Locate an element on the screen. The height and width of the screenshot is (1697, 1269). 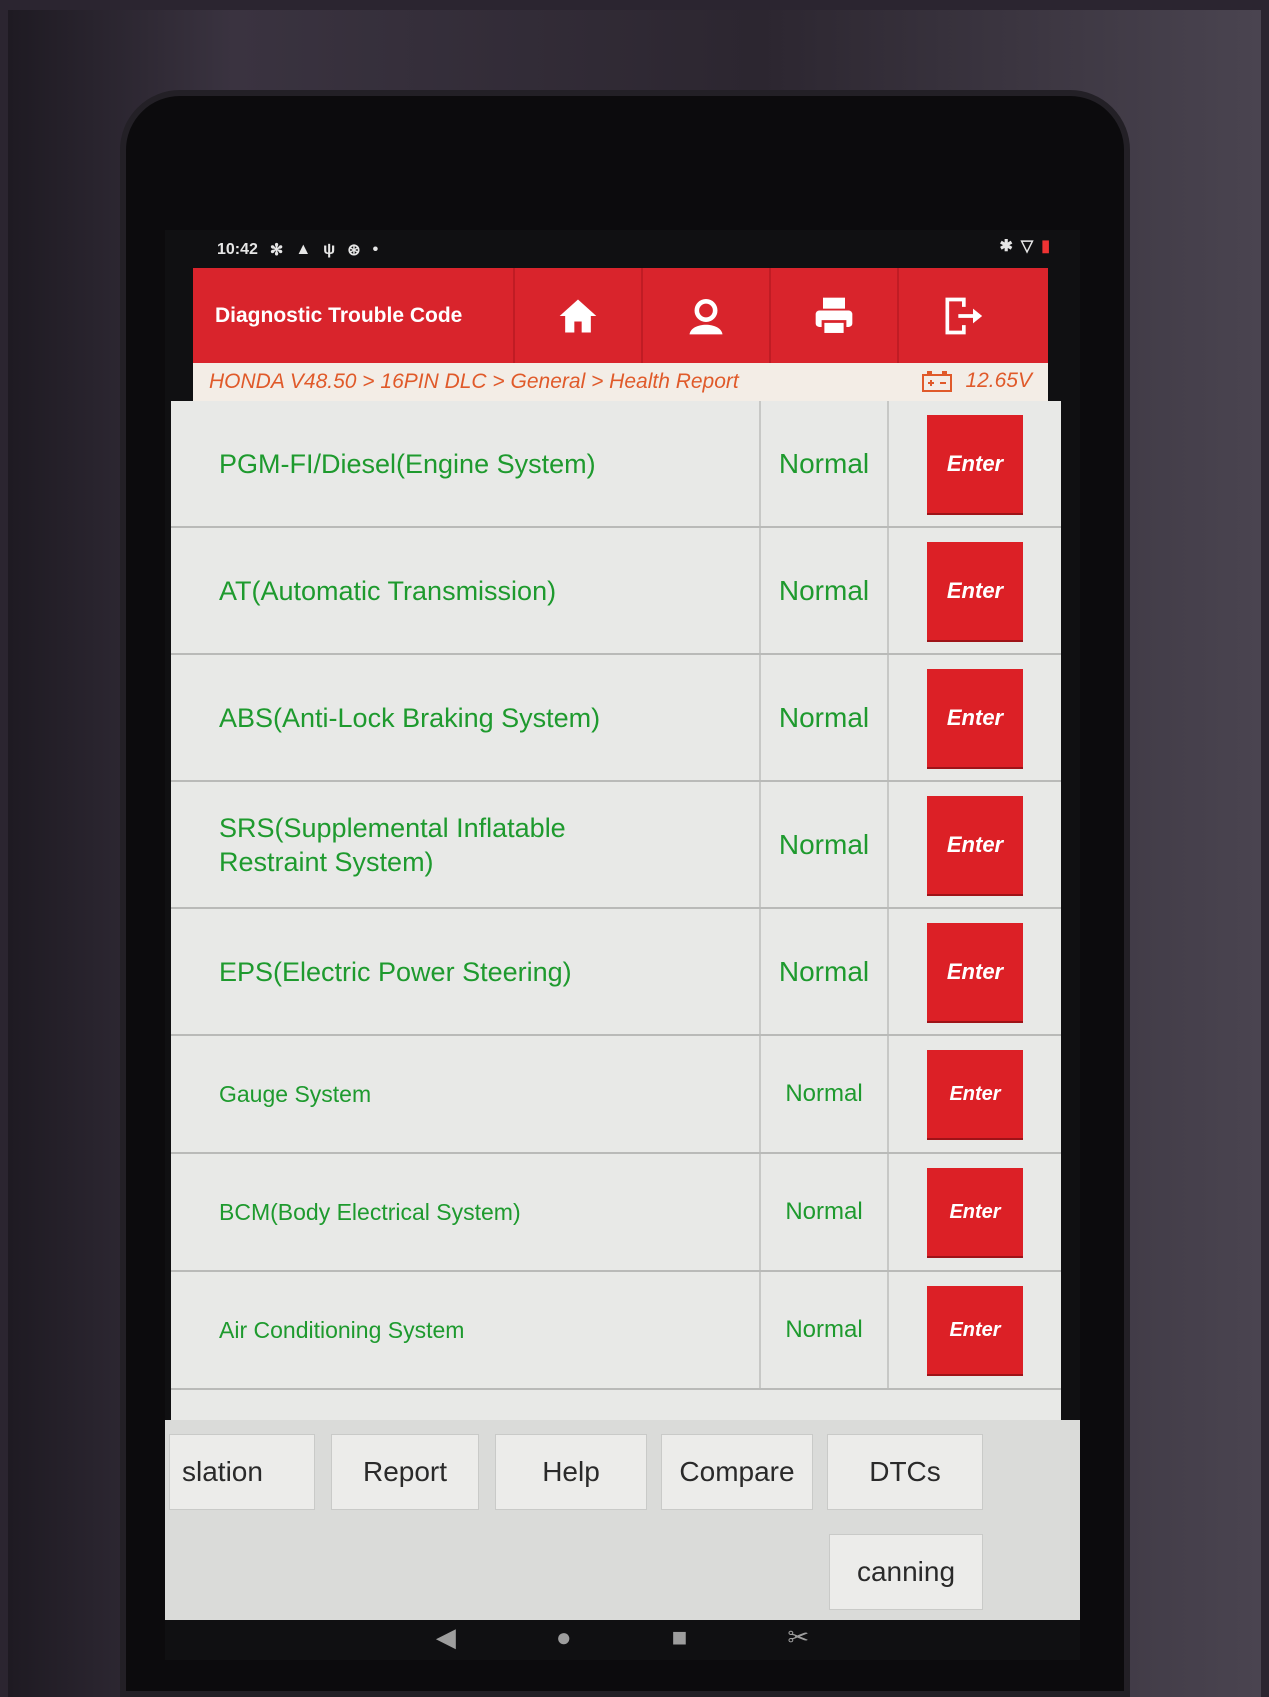
print-icon is located at coordinates (834, 316).